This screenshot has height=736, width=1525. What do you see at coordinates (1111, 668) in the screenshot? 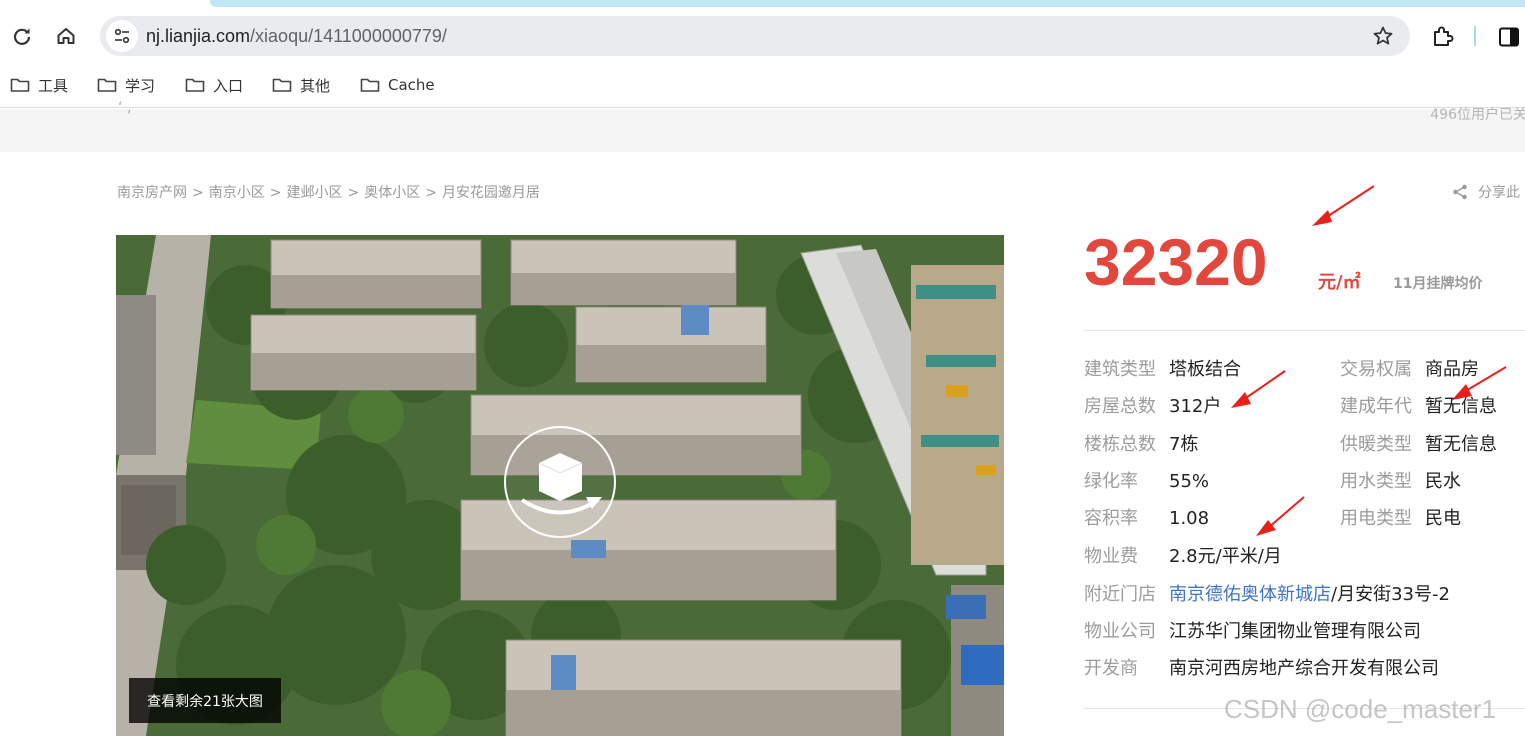
I see `info-label: 开发商` at bounding box center [1111, 668].